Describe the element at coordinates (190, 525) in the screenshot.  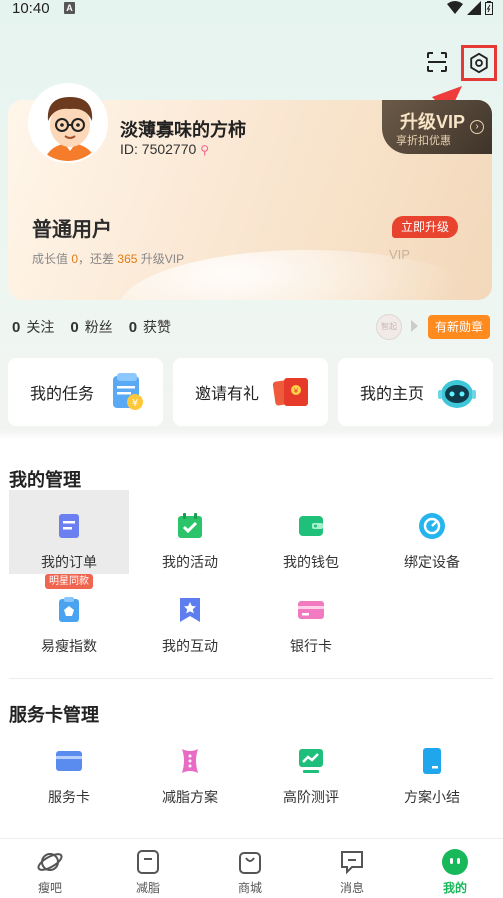
I see `calendar-check-icon` at that location.